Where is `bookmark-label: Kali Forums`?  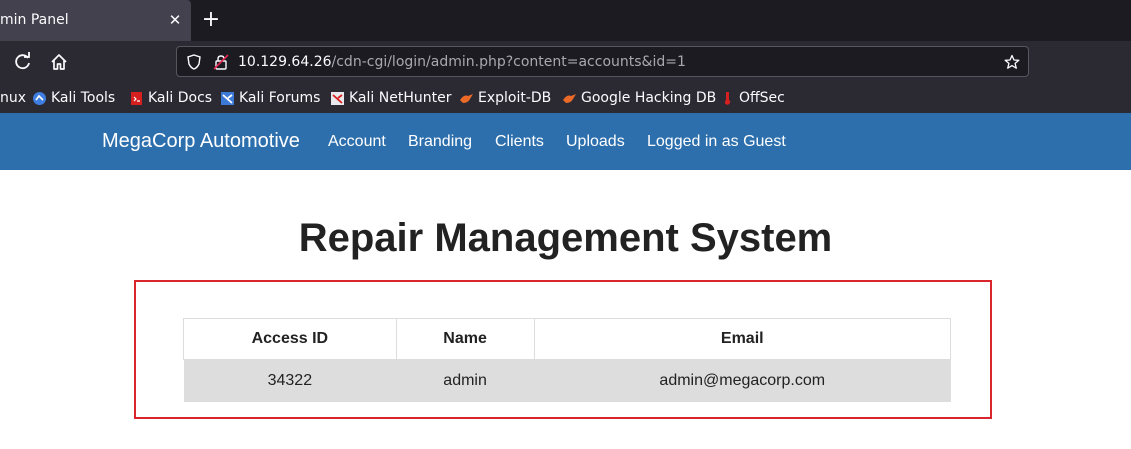 bookmark-label: Kali Forums is located at coordinates (280, 98).